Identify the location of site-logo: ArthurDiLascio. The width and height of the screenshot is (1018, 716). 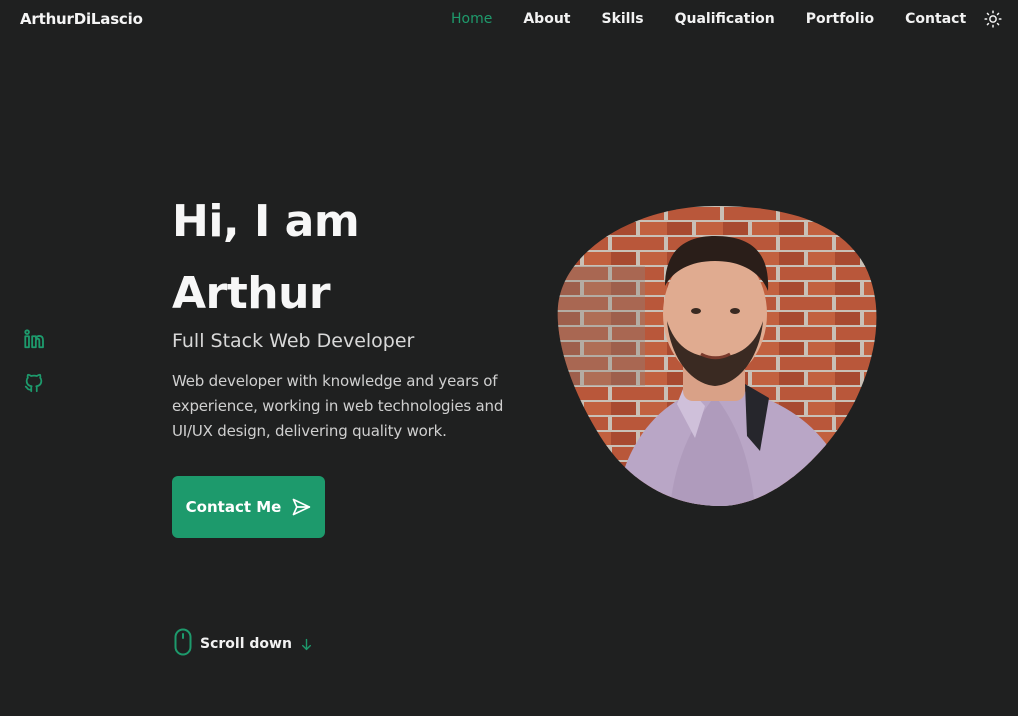
(81, 19).